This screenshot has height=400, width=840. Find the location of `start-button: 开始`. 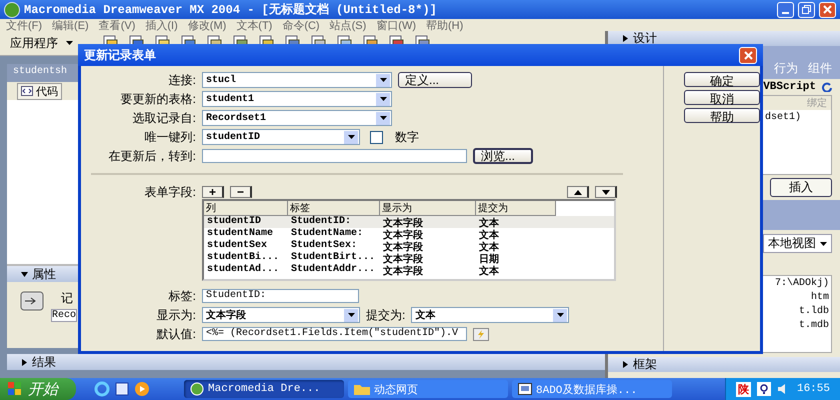

start-button: 开始 is located at coordinates (38, 389).